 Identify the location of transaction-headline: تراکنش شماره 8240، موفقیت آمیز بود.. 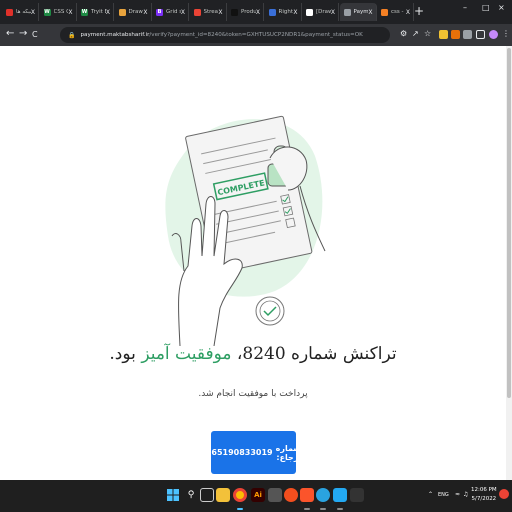
(253, 354).